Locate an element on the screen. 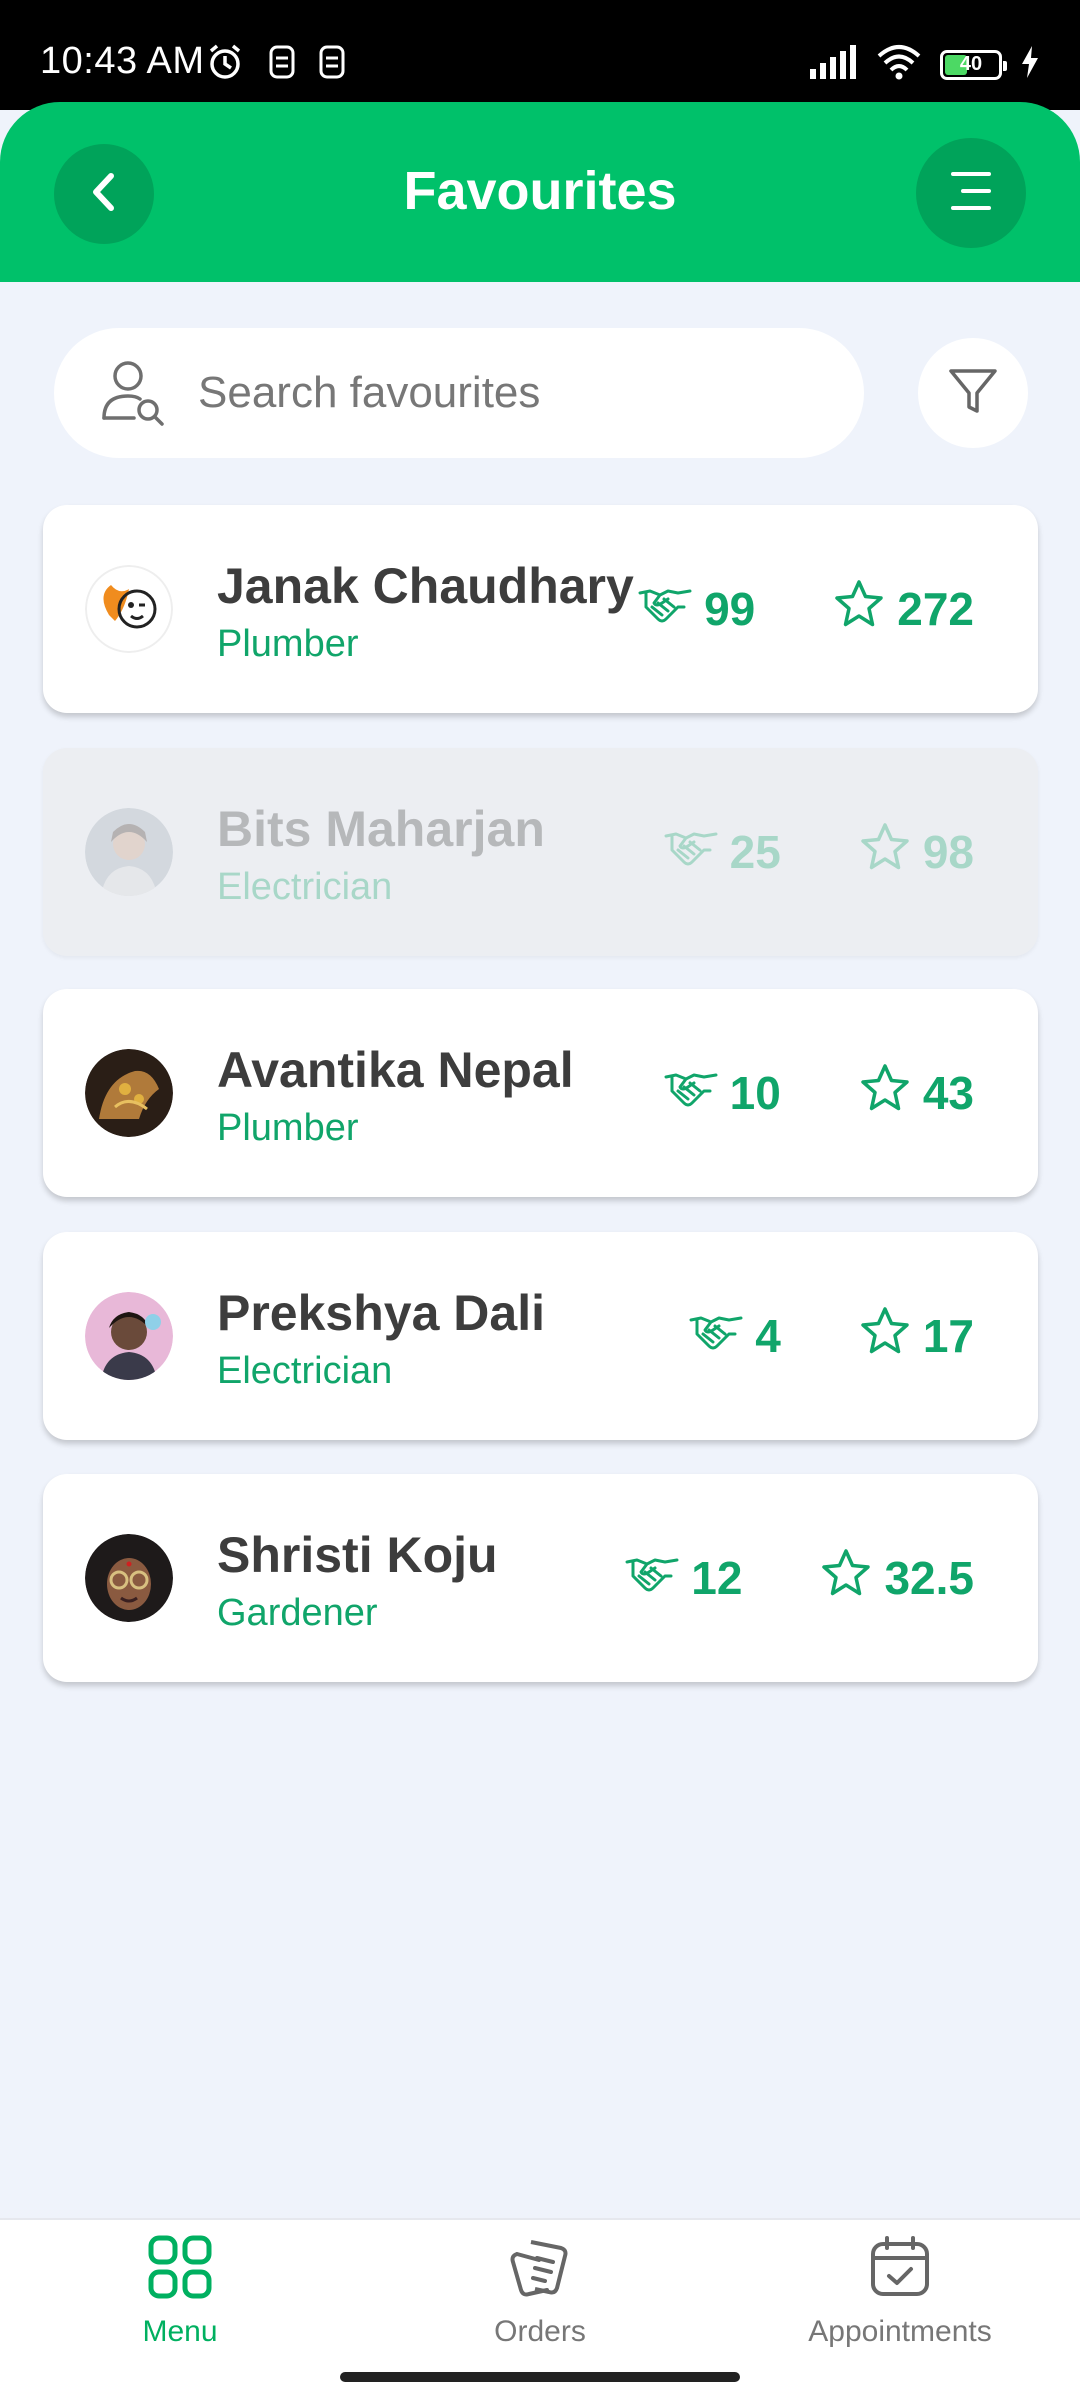 Image resolution: width=1080 pixels, height=2400 pixels. rating-stat: 43 is located at coordinates (916, 1093).